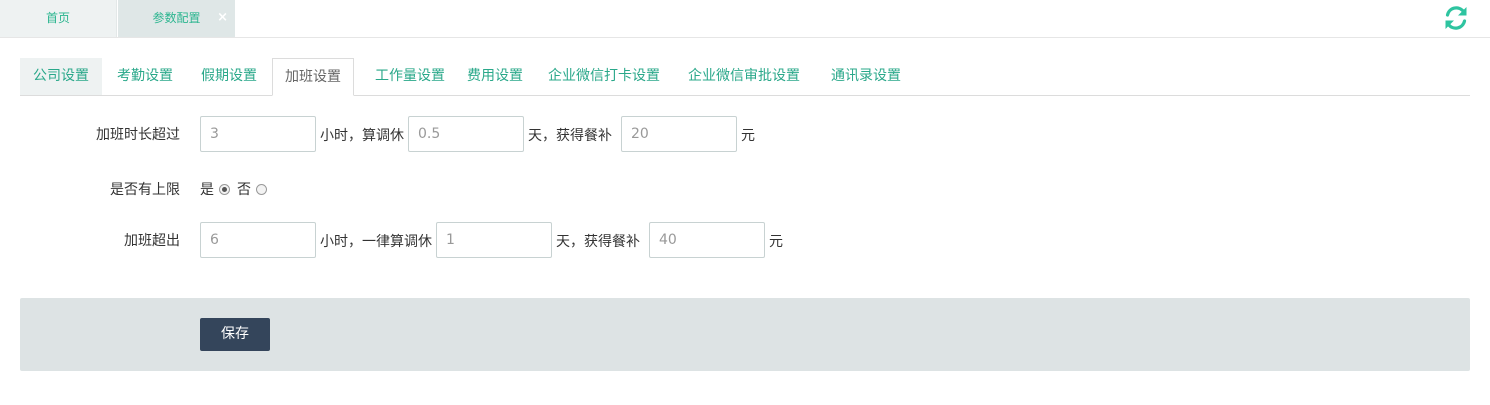  What do you see at coordinates (261, 189) in the screenshot?
I see `radio-no` at bounding box center [261, 189].